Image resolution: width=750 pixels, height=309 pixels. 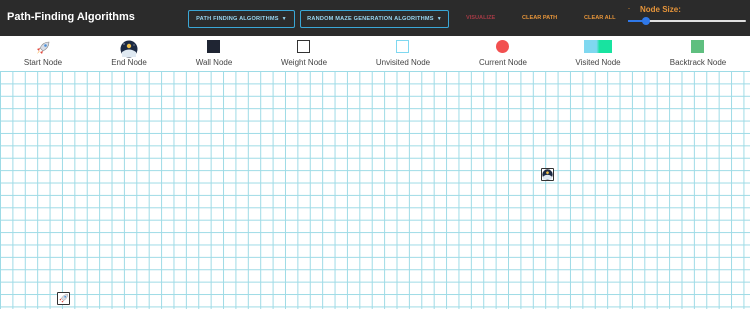 What do you see at coordinates (403, 53) in the screenshot?
I see `legend-unvisited-node: Unvisited Node` at bounding box center [403, 53].